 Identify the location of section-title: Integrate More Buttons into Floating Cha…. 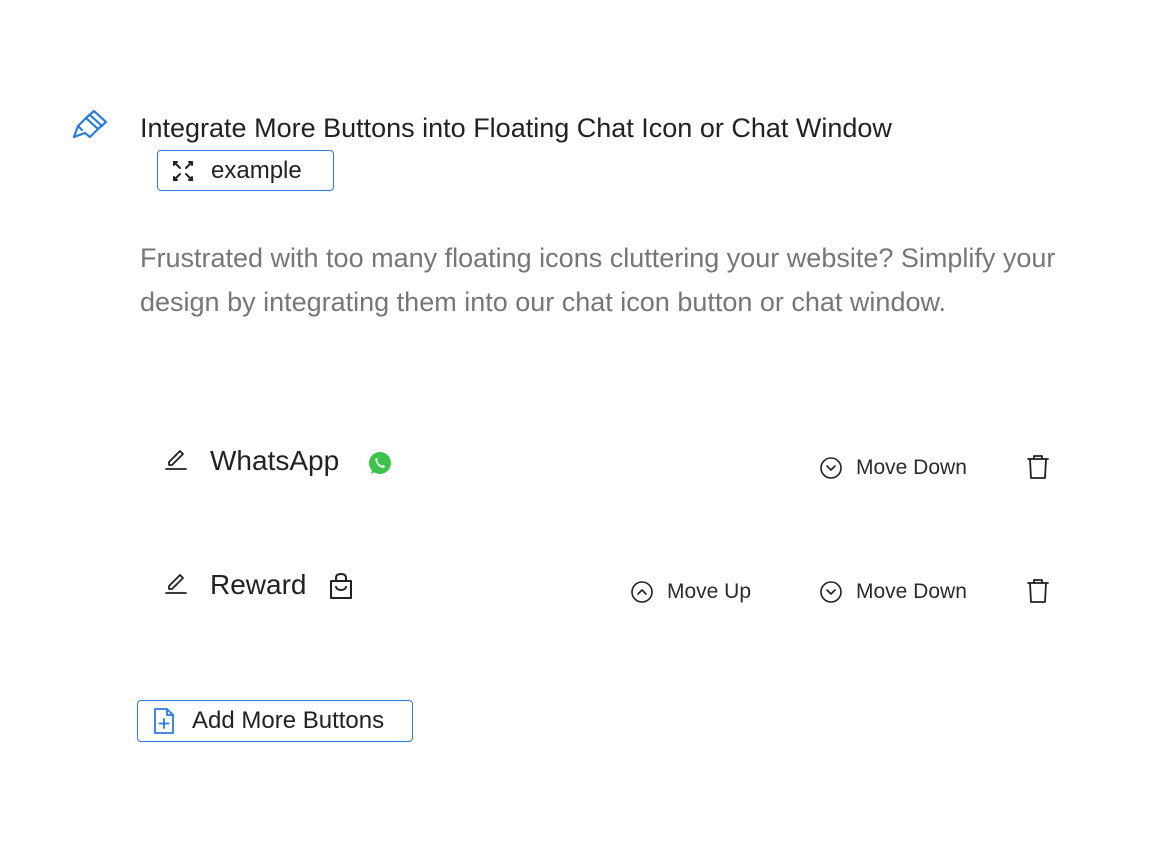
(516, 128).